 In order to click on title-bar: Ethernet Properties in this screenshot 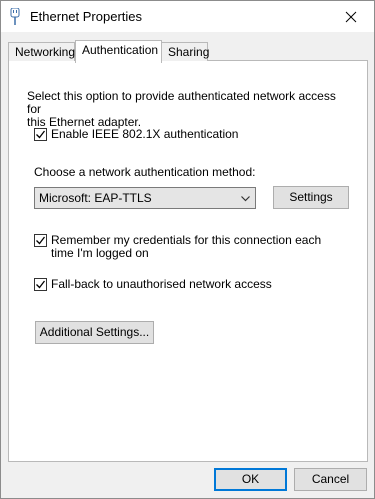, I will do `click(187, 16)`.